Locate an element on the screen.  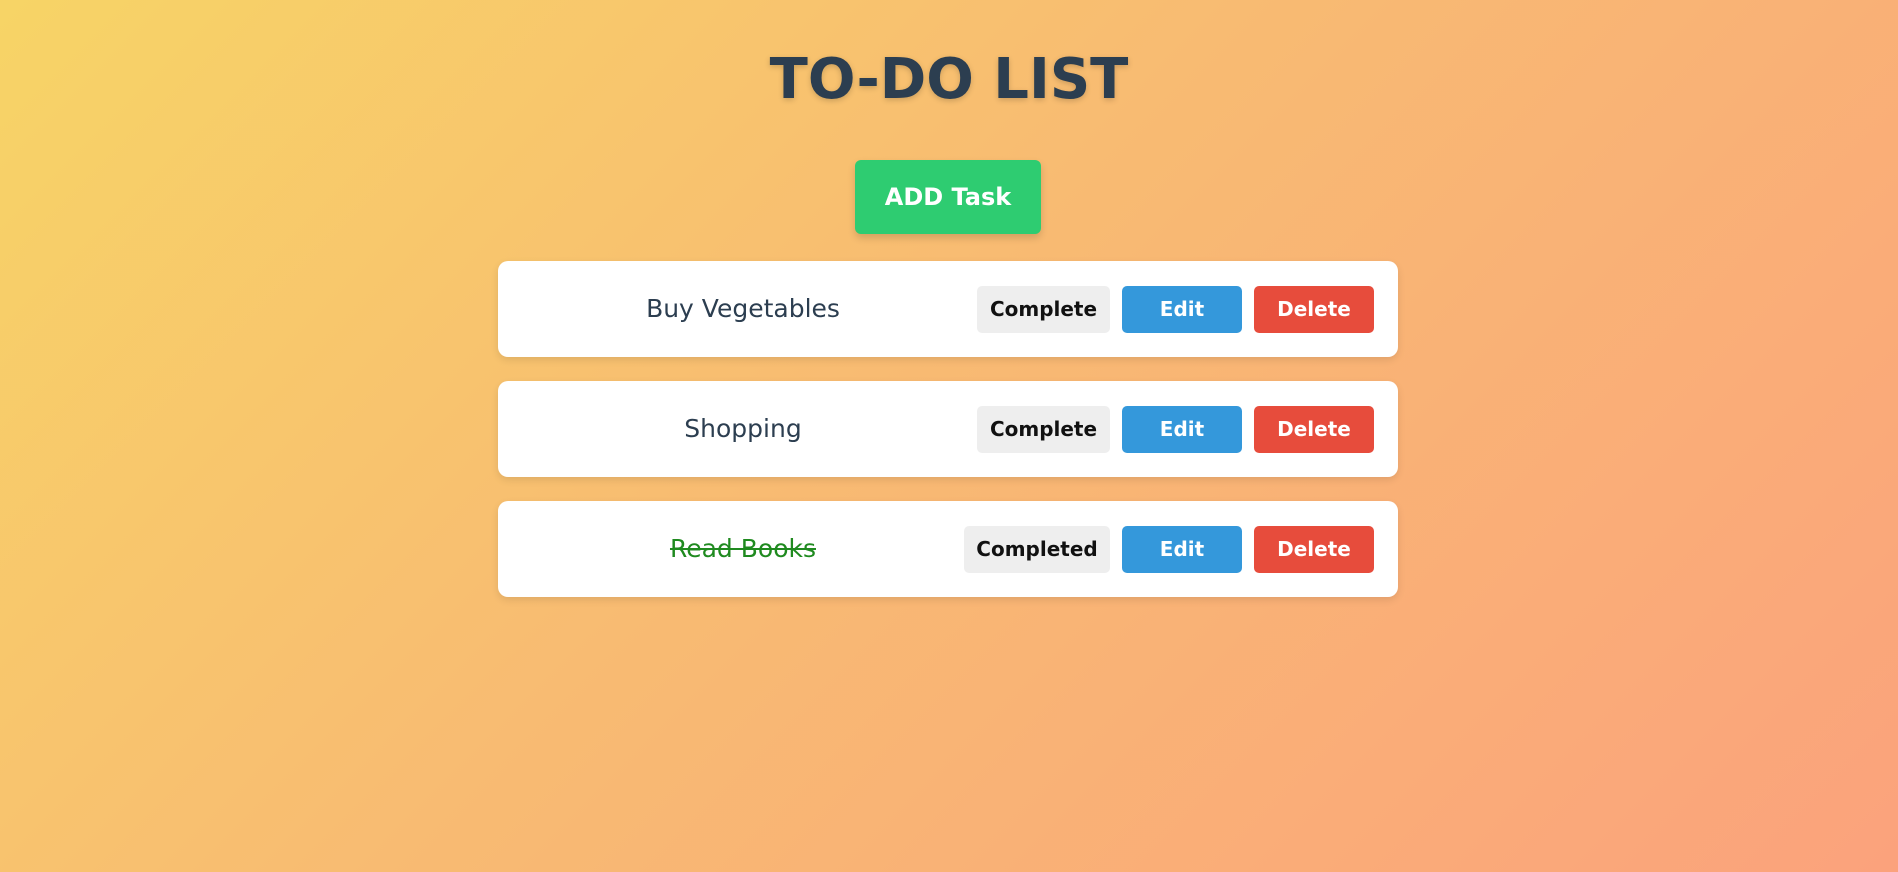
task-item: Read Books Completed Edit Delete is located at coordinates (948, 549).